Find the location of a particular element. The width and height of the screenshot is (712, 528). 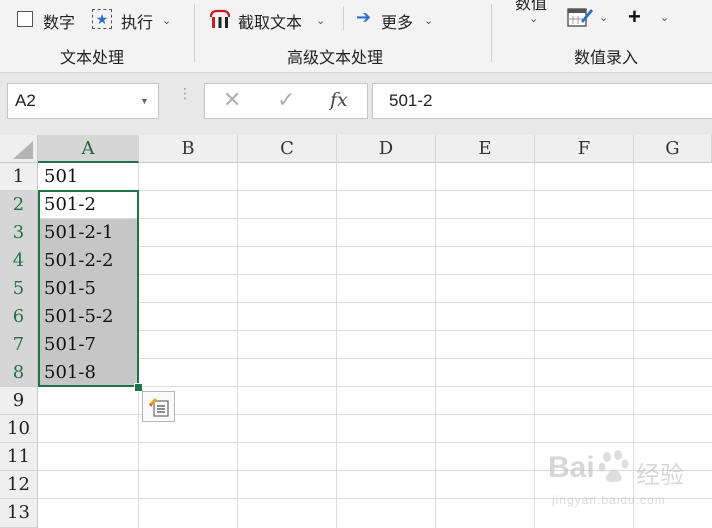

confirm-icon: ✓ is located at coordinates (286, 100).